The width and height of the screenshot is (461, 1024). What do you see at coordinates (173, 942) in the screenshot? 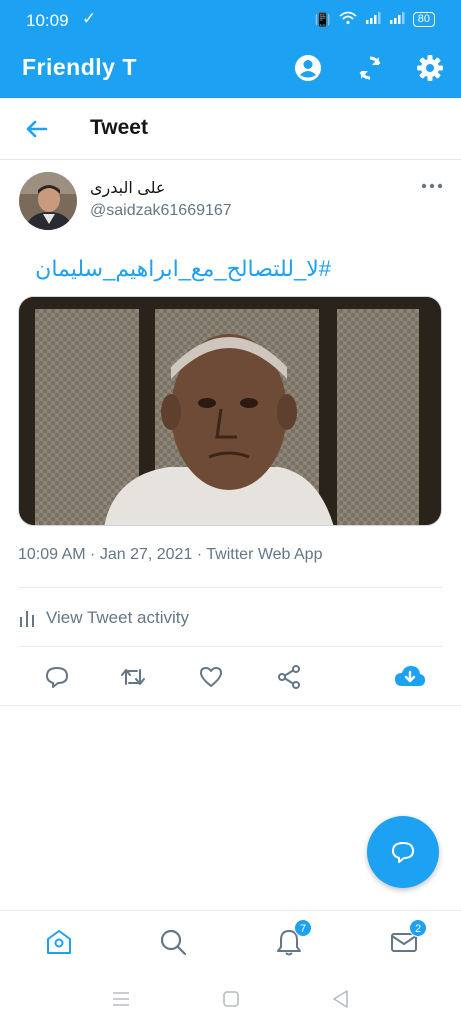
I see `search-icon` at bounding box center [173, 942].